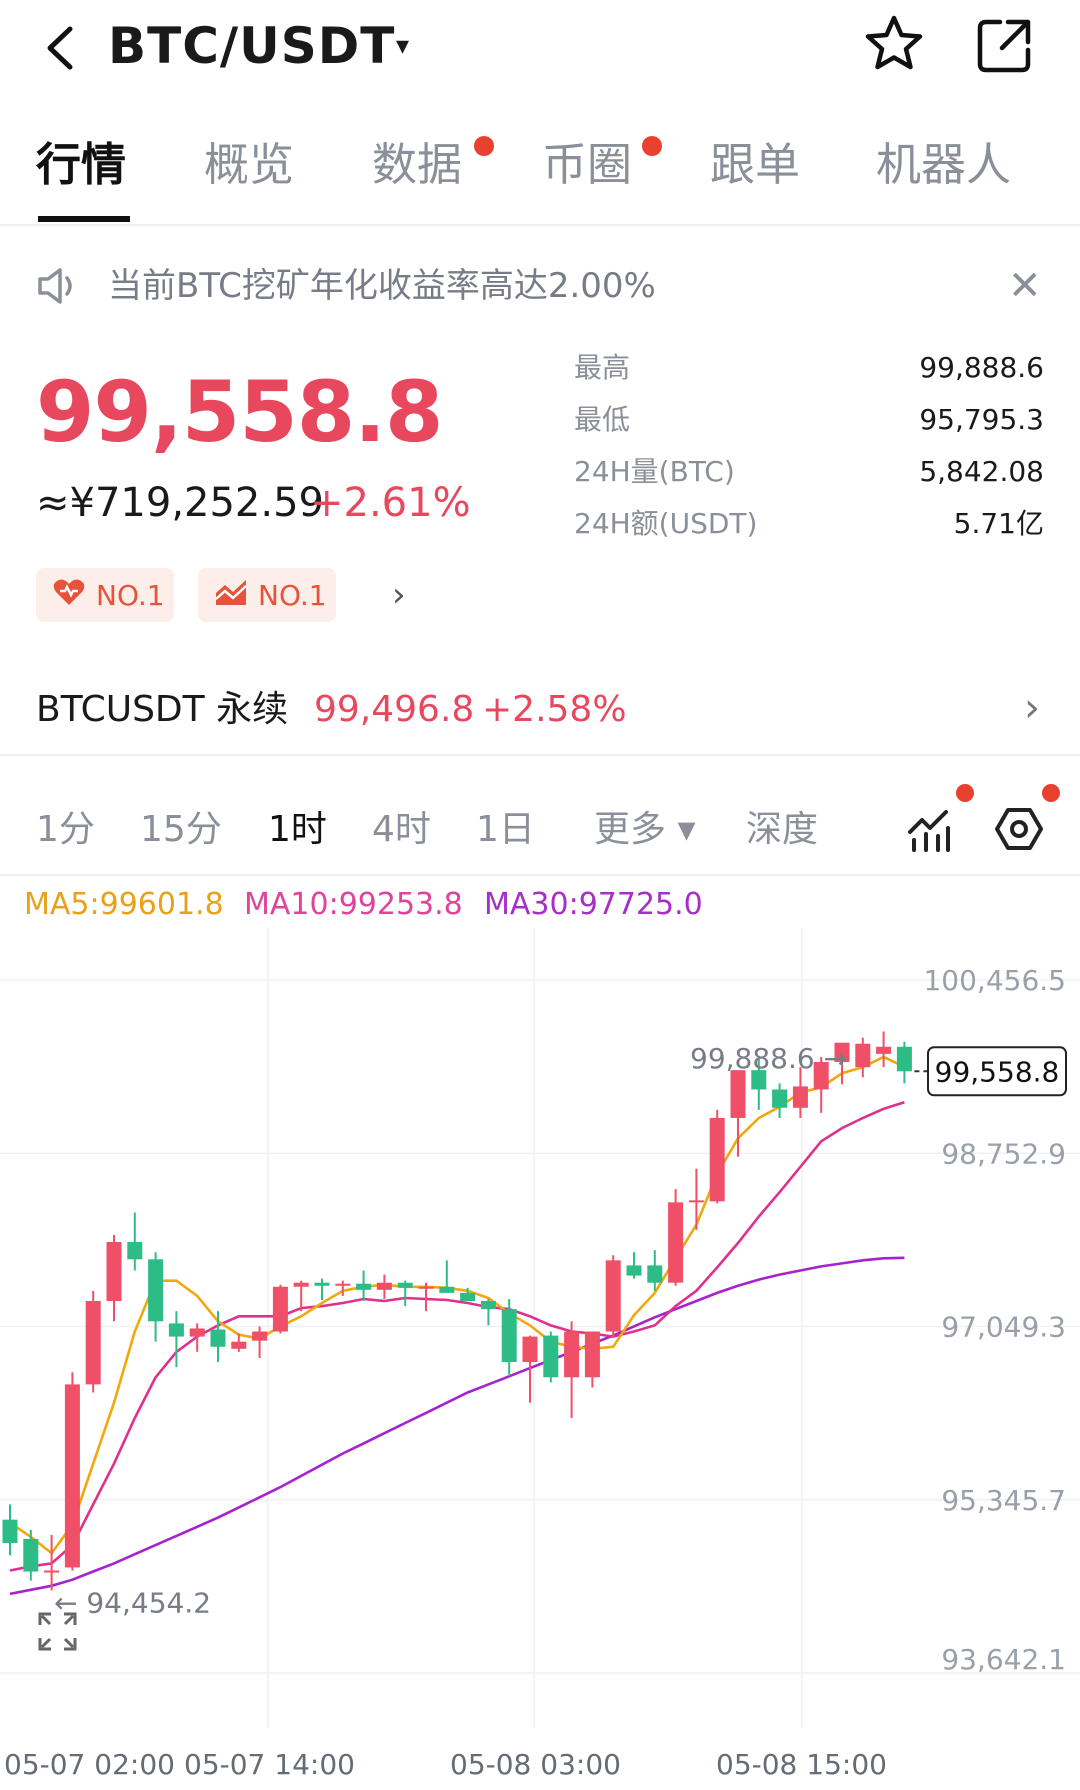  Describe the element at coordinates (124, 904) in the screenshot. I see `ma5-legend: MA5:99601.8` at that location.